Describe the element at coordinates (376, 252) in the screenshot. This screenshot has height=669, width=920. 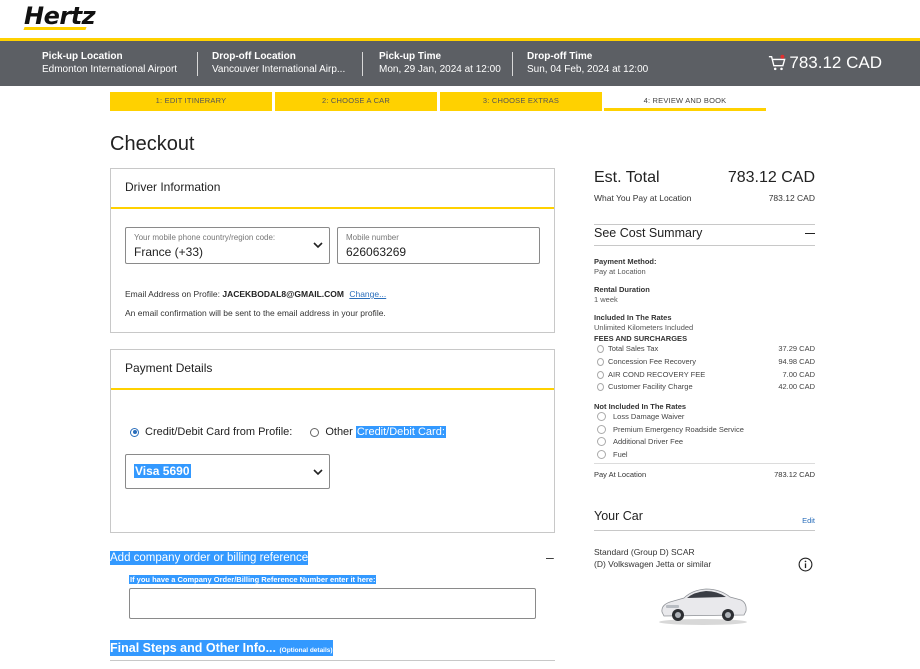
I see `mobile-number-value: 626063269` at that location.